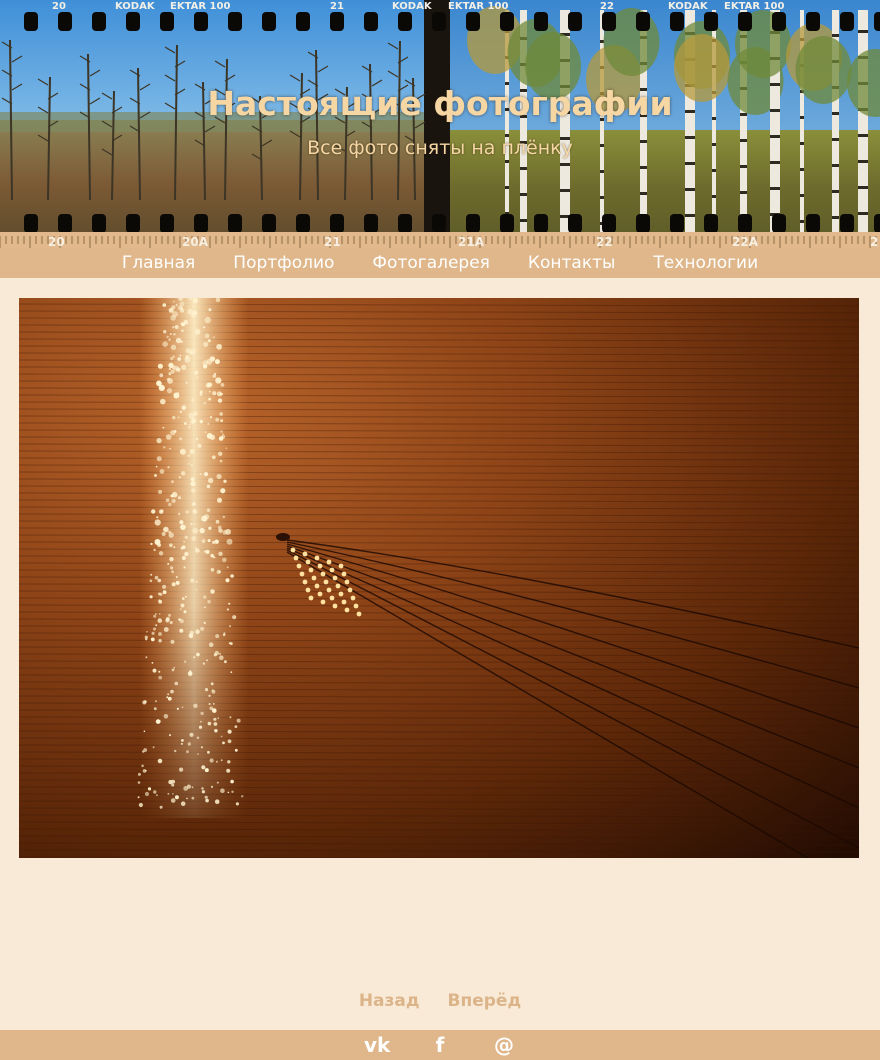 This screenshot has width=880, height=1060. Describe the element at coordinates (440, 1001) in the screenshot. I see `pager: Назад Вперёд` at that location.